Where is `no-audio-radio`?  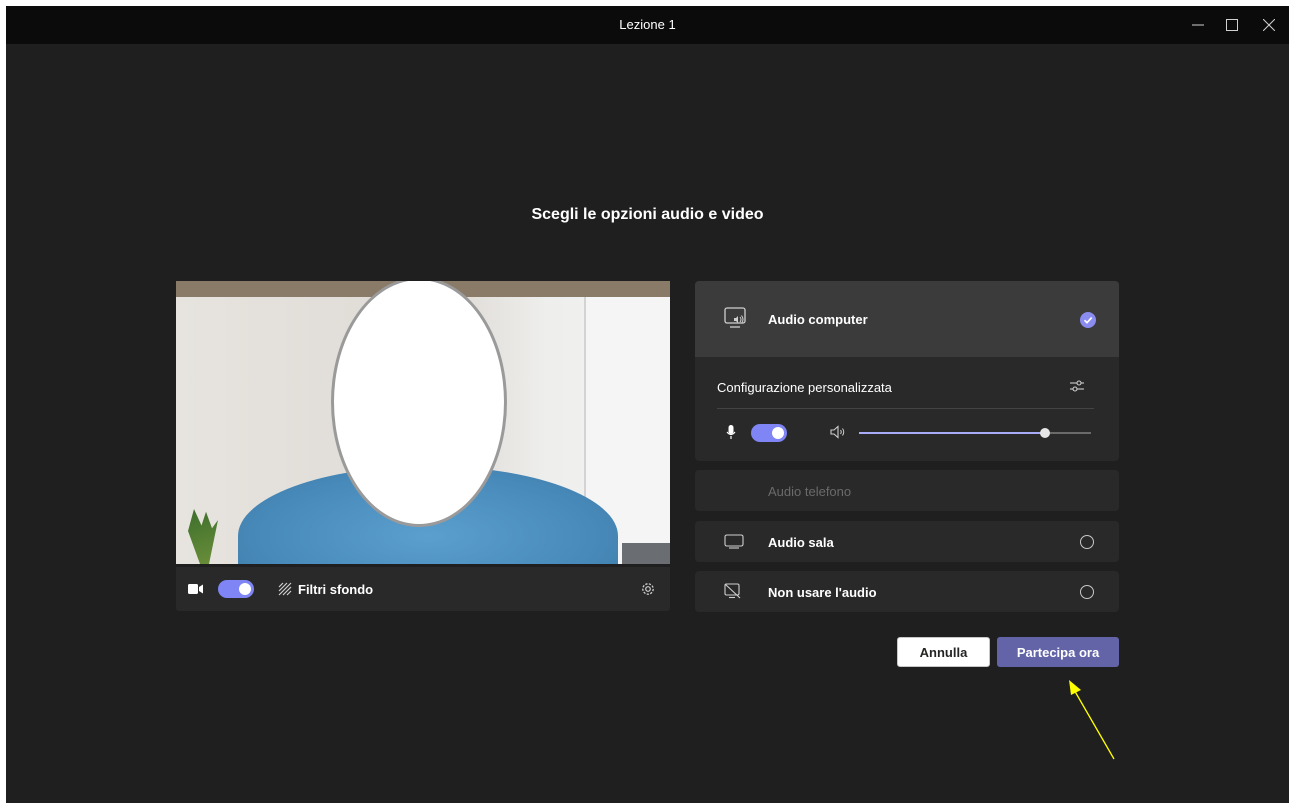
no-audio-radio is located at coordinates (1087, 592).